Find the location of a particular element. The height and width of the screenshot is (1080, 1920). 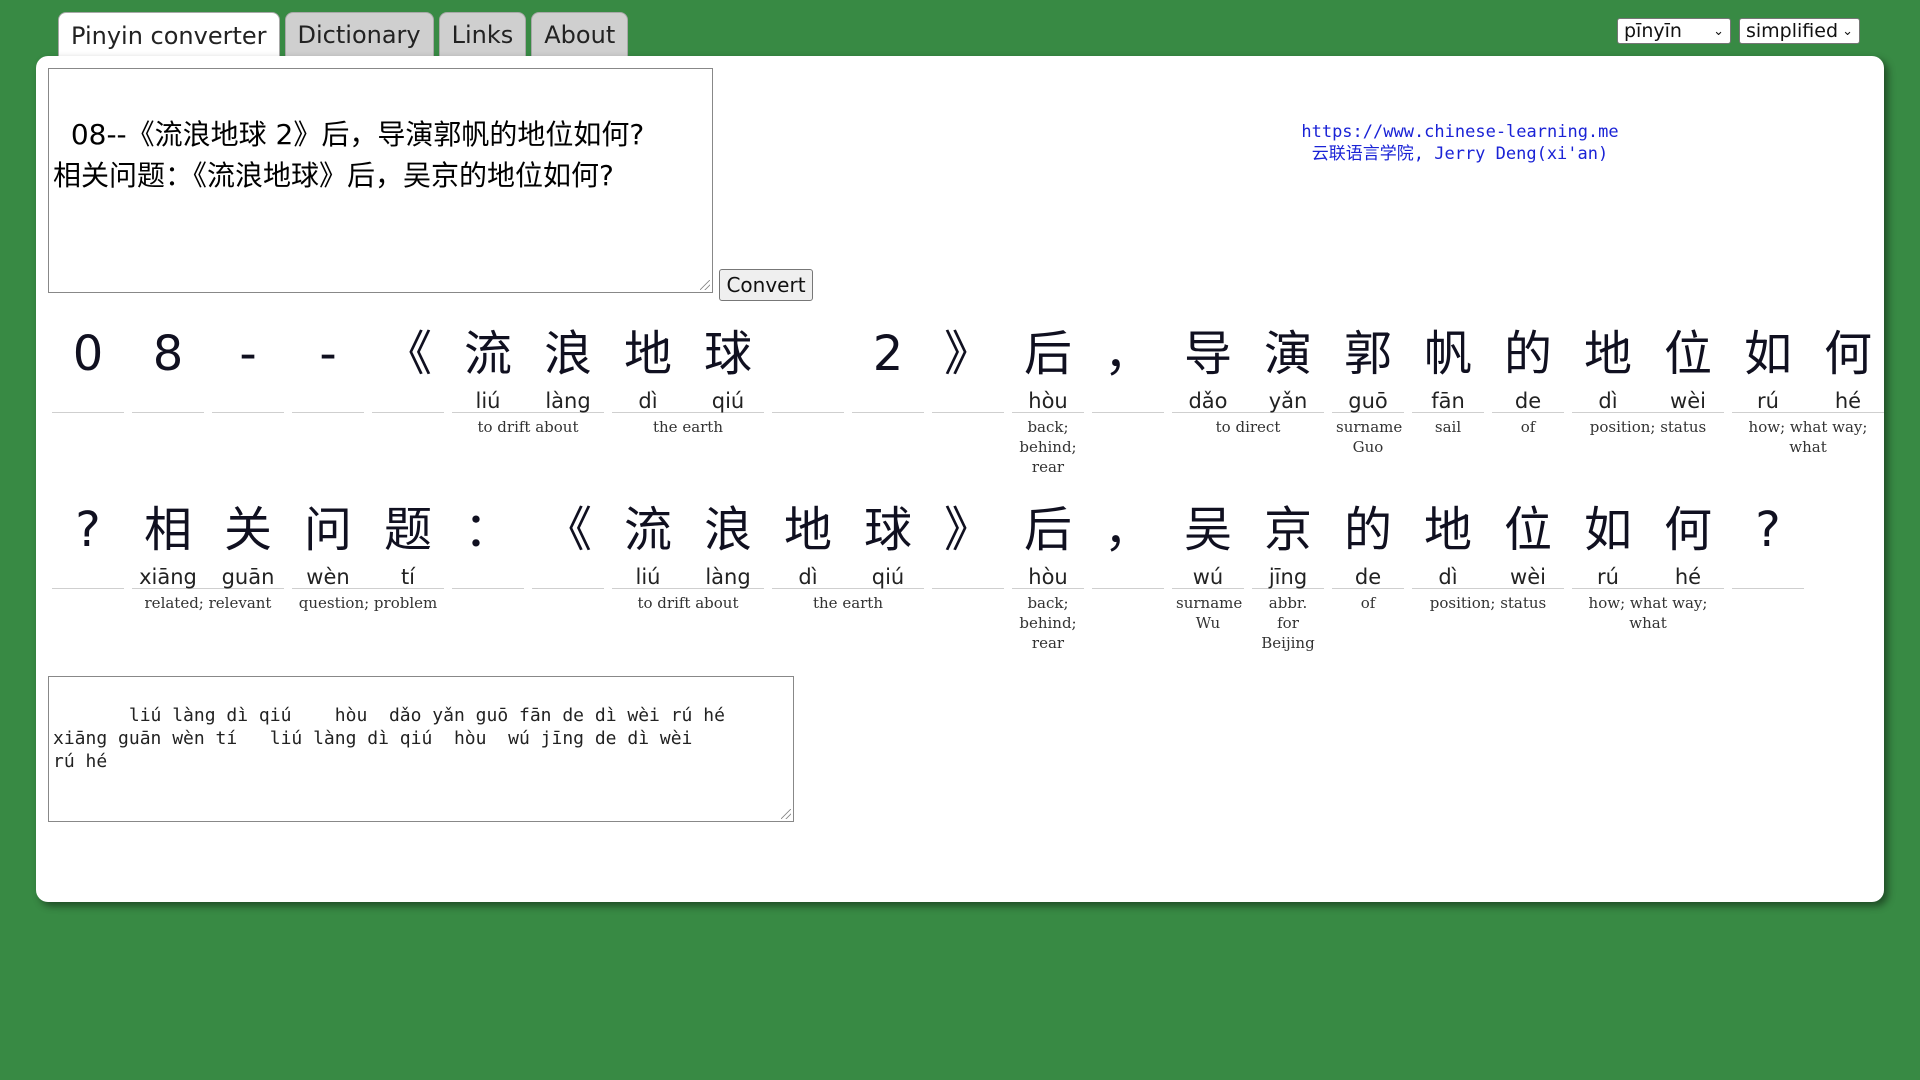

tab-bar: Pinyin converter Dictionary Links About is located at coordinates (343, 35).